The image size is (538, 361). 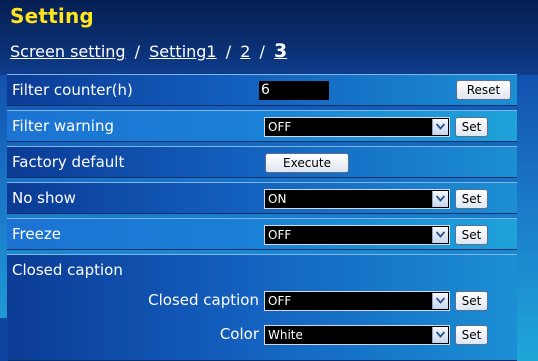 I want to click on execute-button: Execute, so click(x=307, y=163).